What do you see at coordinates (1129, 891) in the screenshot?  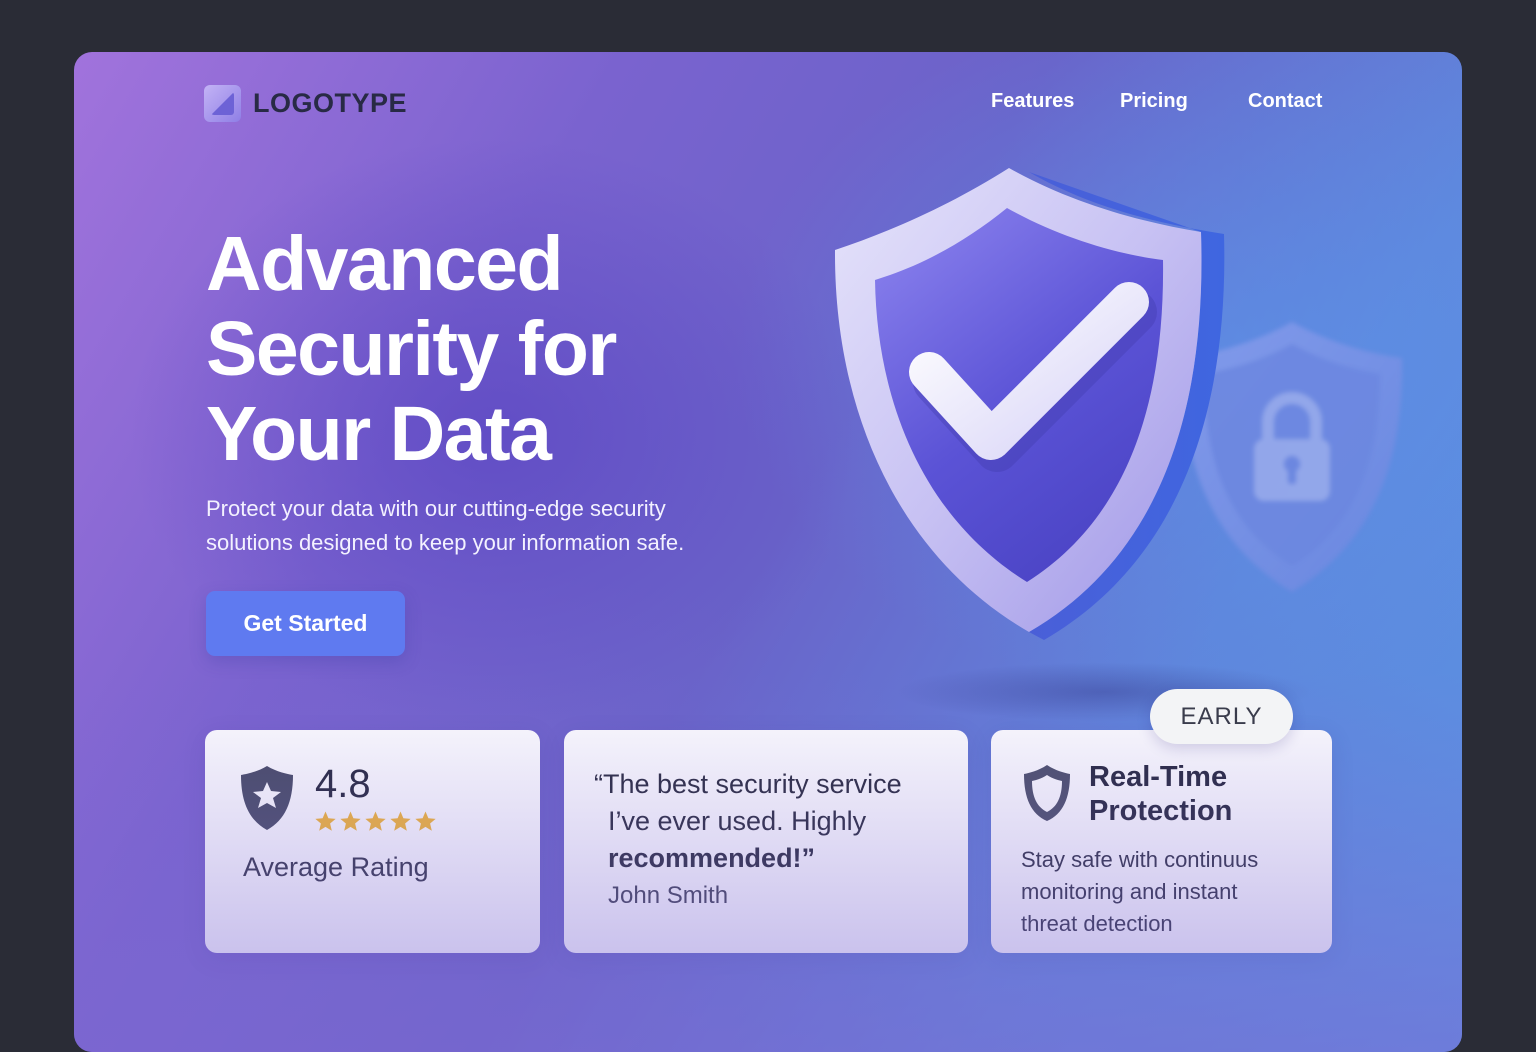 I see `protection-desc-line: monitoring and instant` at bounding box center [1129, 891].